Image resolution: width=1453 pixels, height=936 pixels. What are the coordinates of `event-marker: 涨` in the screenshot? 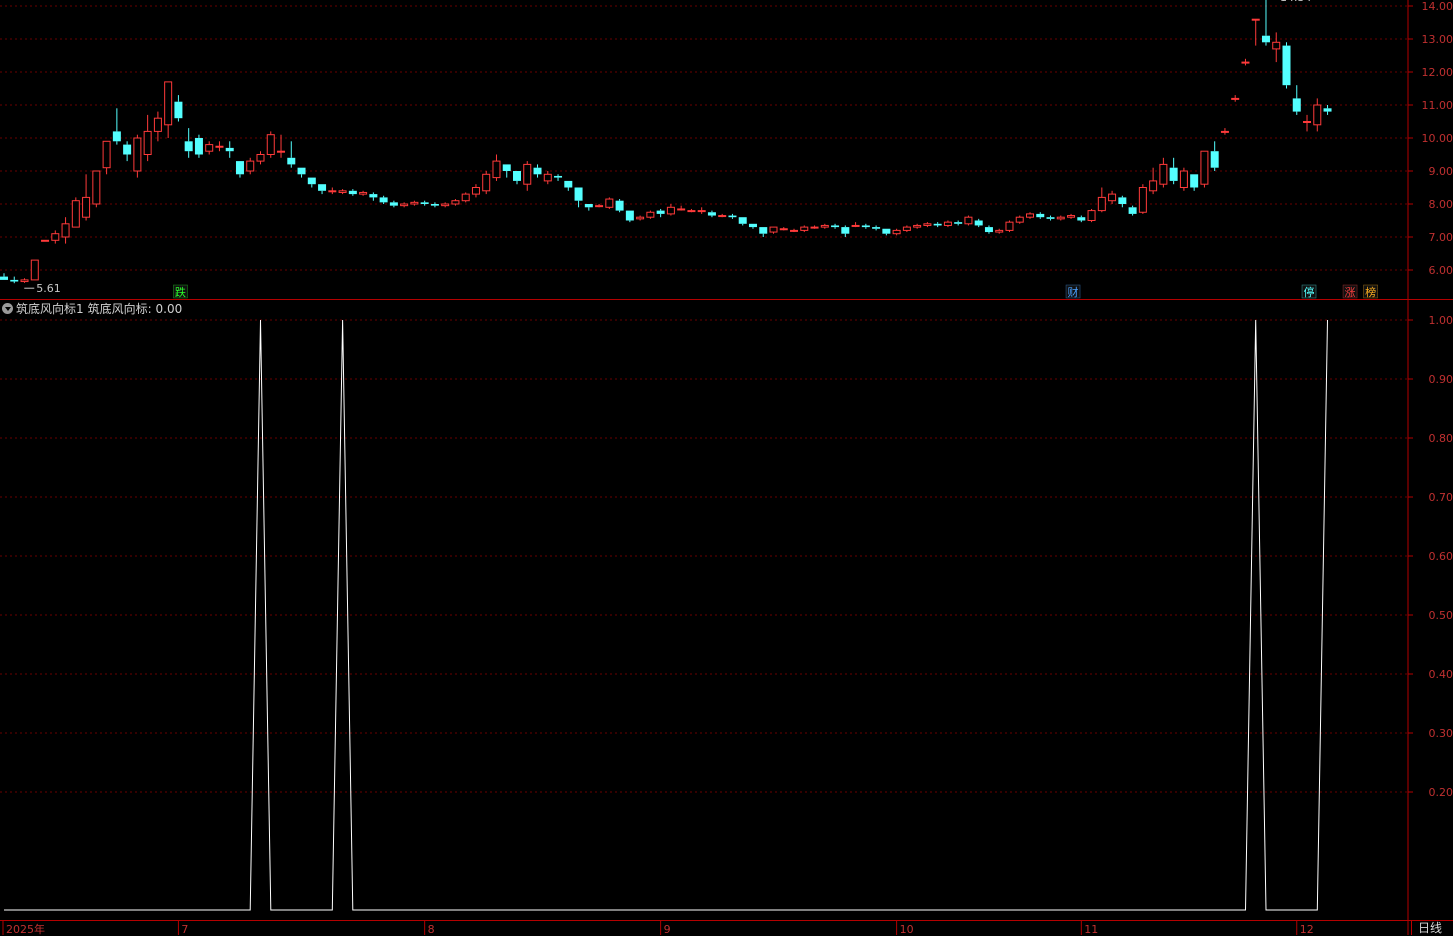 It's located at (1350, 292).